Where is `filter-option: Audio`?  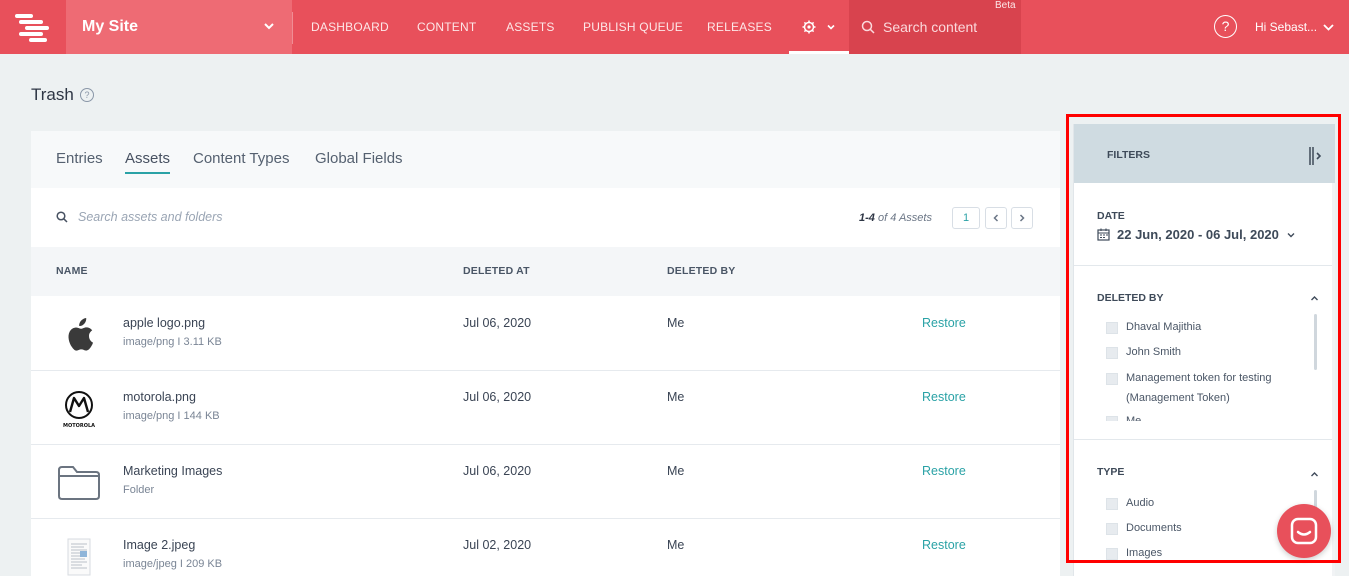
filter-option: Audio is located at coordinates (1130, 504).